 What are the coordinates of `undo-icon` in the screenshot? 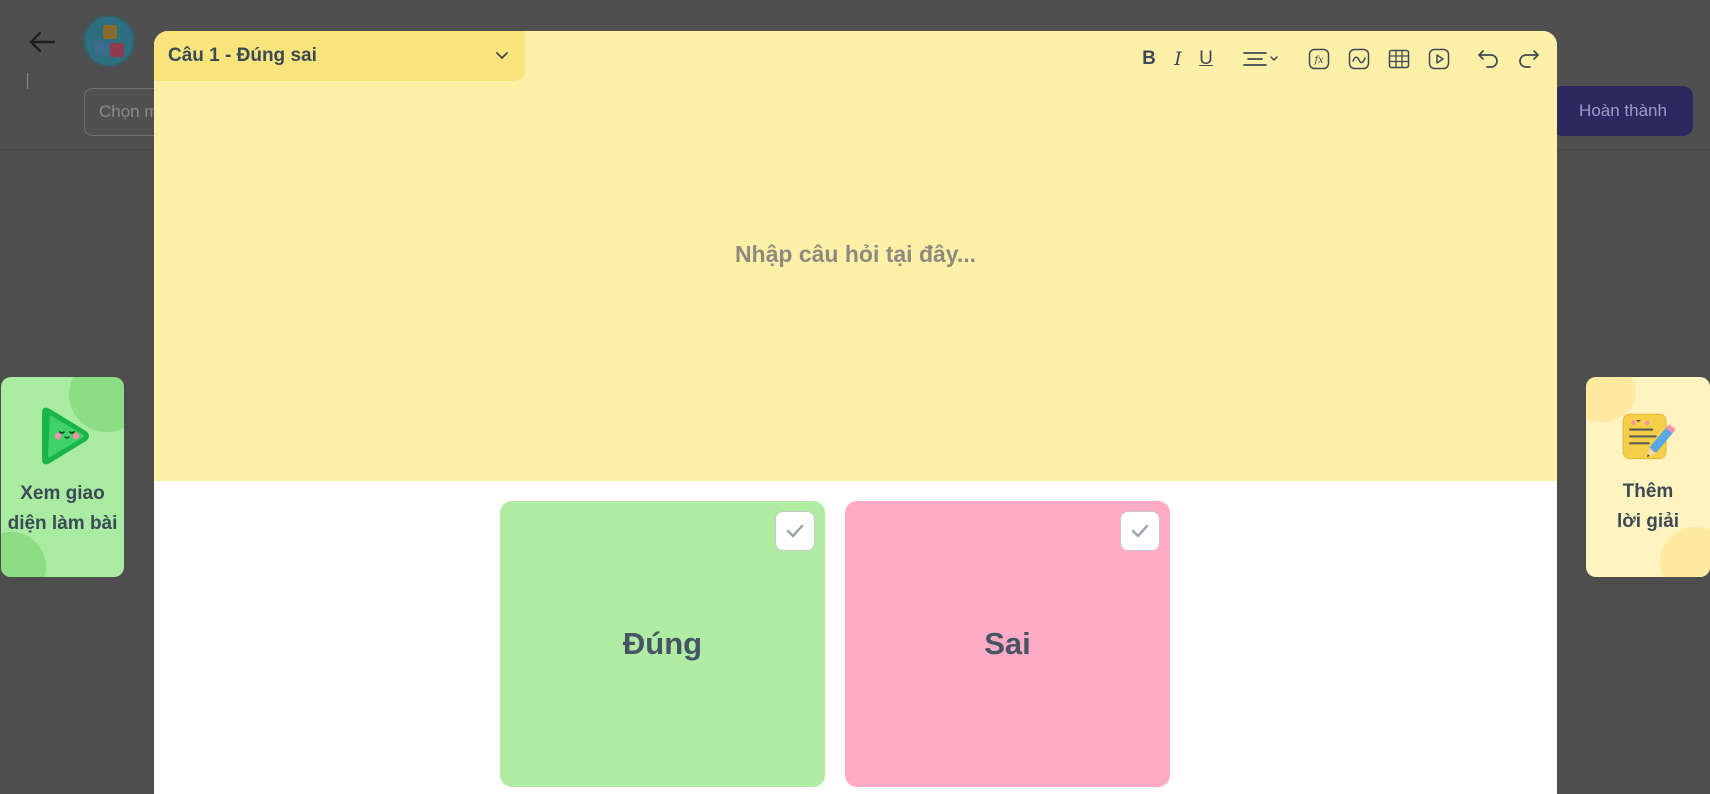 It's located at (1488, 59).